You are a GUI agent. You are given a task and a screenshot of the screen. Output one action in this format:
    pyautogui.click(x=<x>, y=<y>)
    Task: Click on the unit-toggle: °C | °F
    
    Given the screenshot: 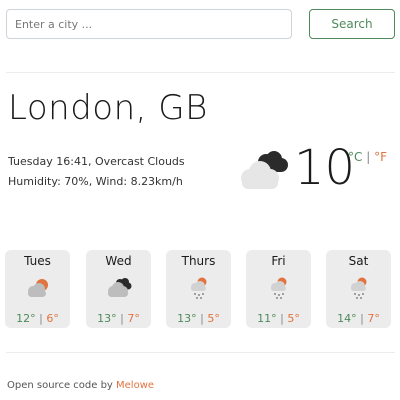 What is the action you would take?
    pyautogui.click(x=367, y=157)
    